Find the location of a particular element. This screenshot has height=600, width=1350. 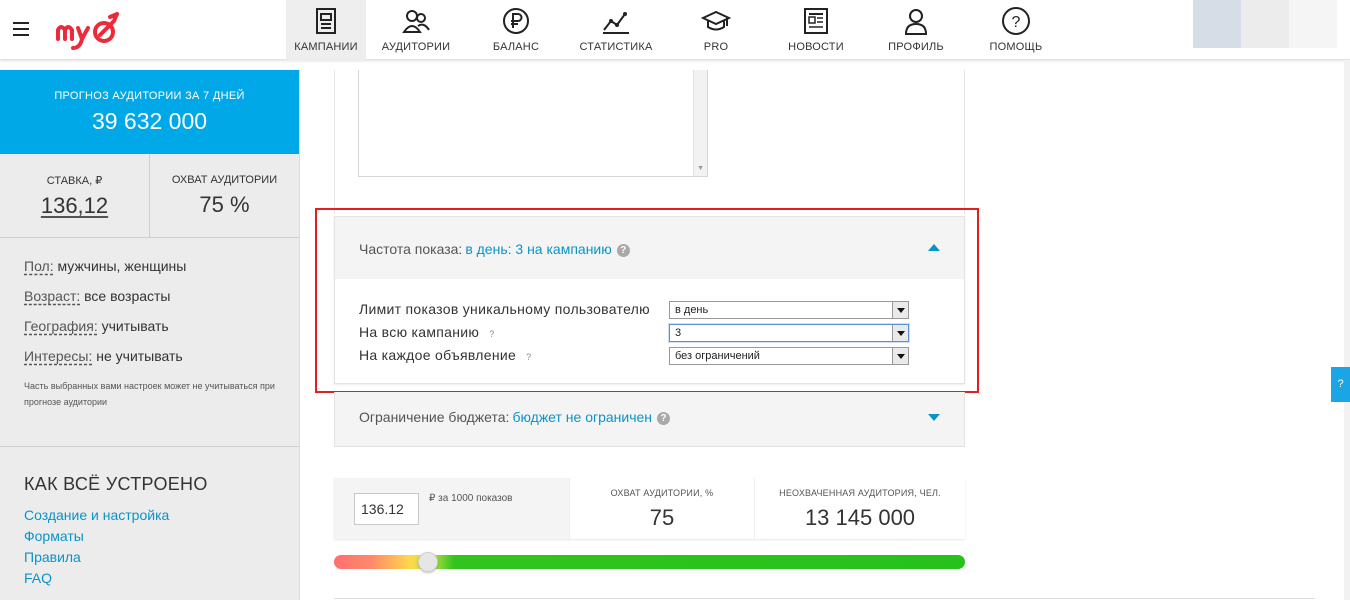

param-value: учитывать is located at coordinates (135, 326).